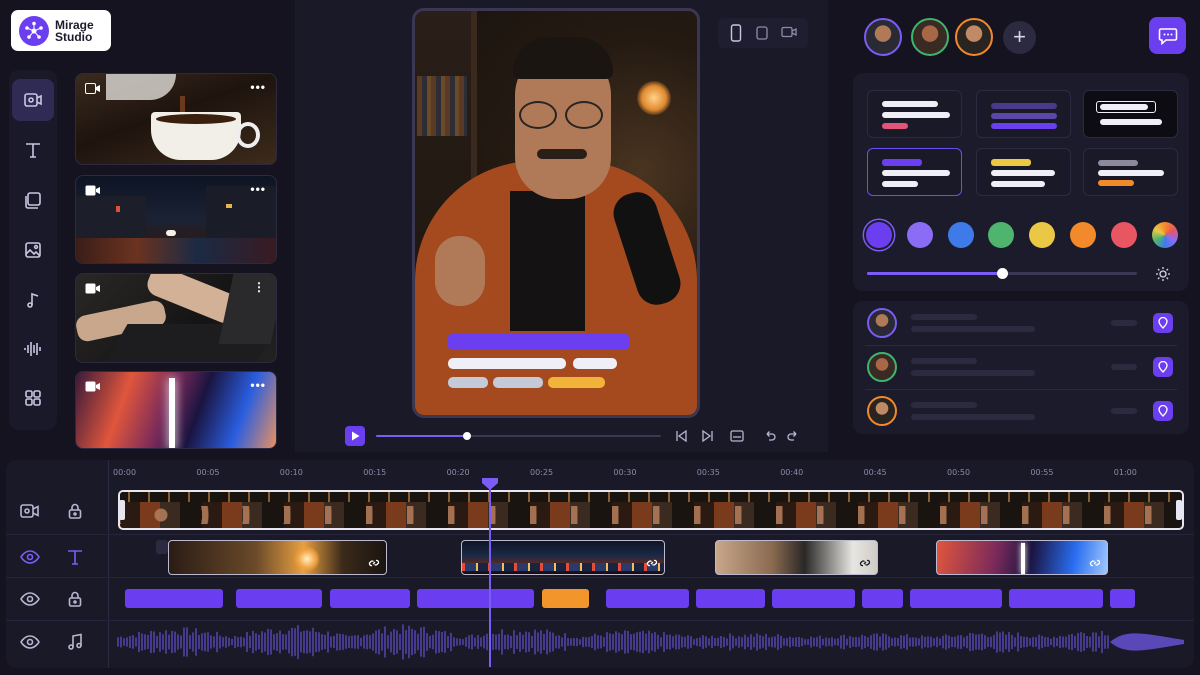  What do you see at coordinates (538, 342) in the screenshot?
I see `caption-title-bar` at bounding box center [538, 342].